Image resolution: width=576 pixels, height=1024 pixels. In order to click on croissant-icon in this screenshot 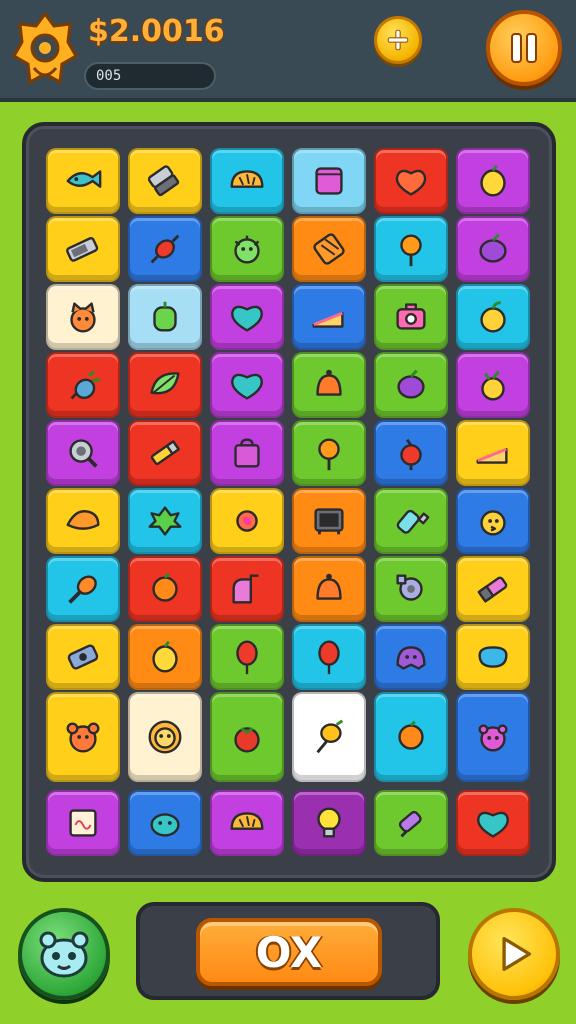, I will do `click(83, 520)`.